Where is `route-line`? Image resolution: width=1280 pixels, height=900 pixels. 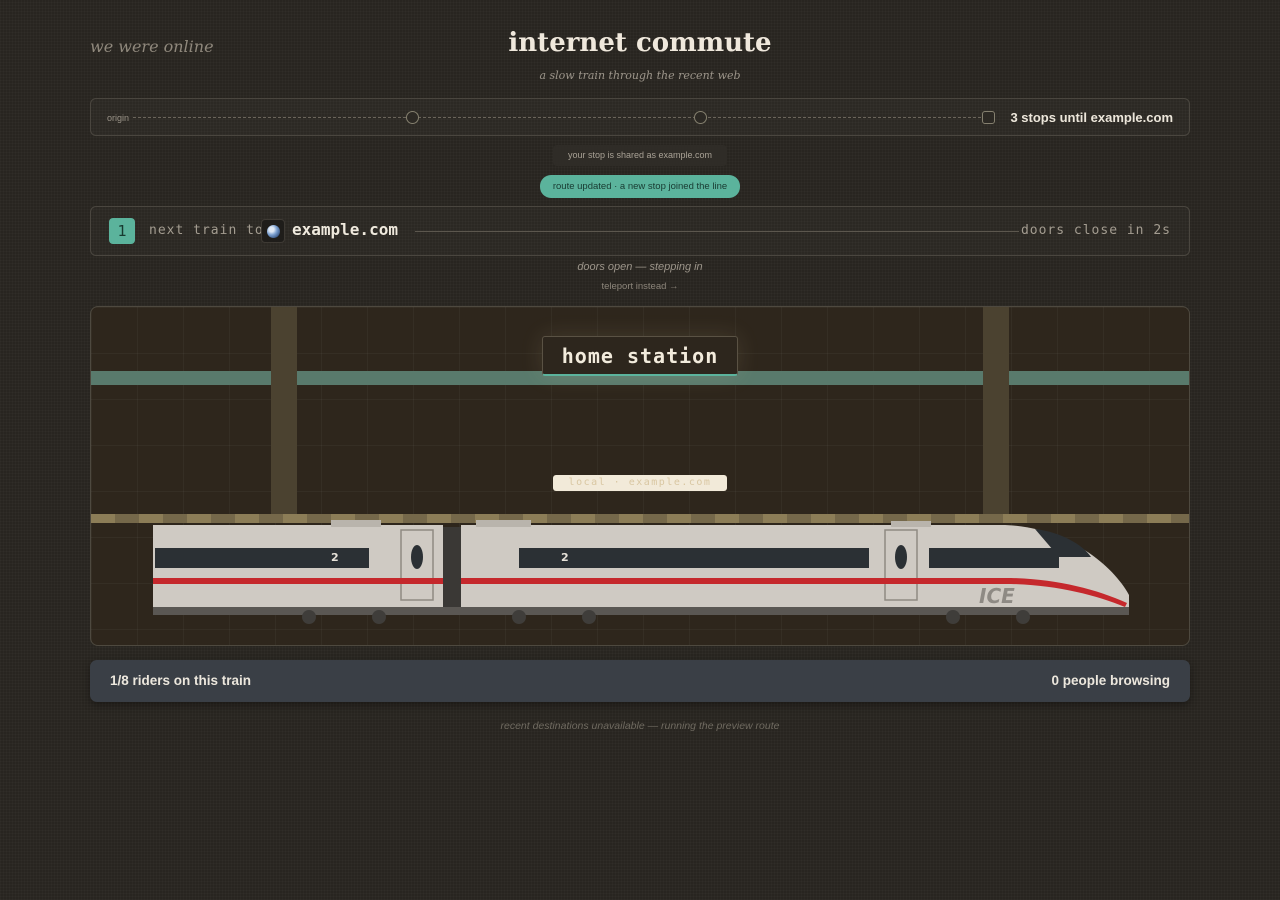 route-line is located at coordinates (559, 117).